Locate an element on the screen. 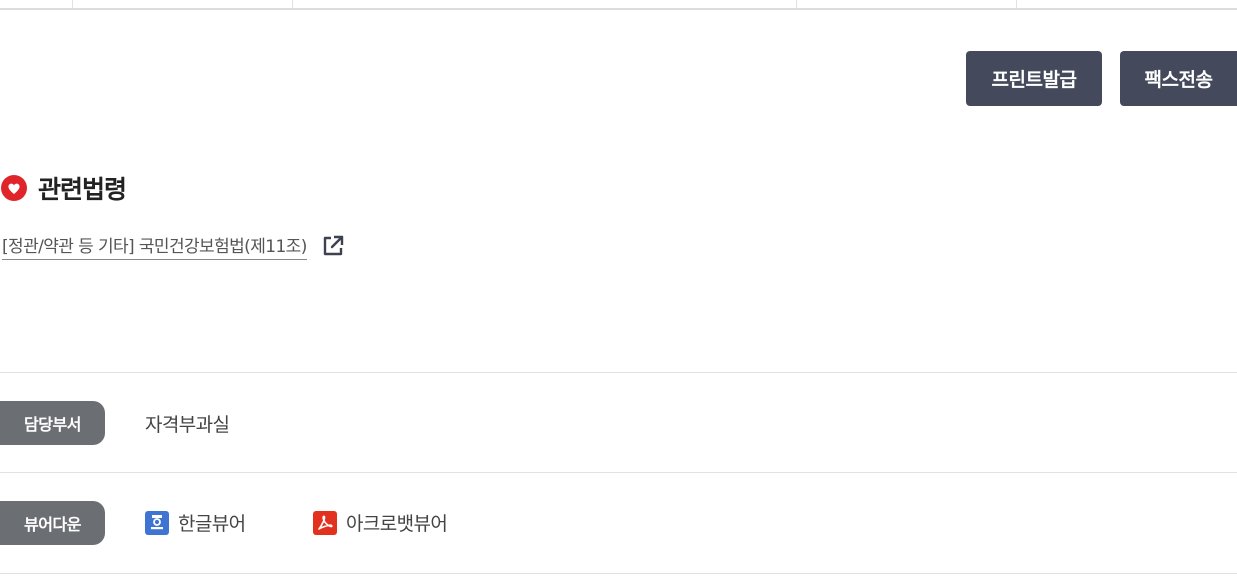 This screenshot has height=580, width=1237. acrobat-viewer-link: 아크로뱃뷰어 is located at coordinates (380, 522).